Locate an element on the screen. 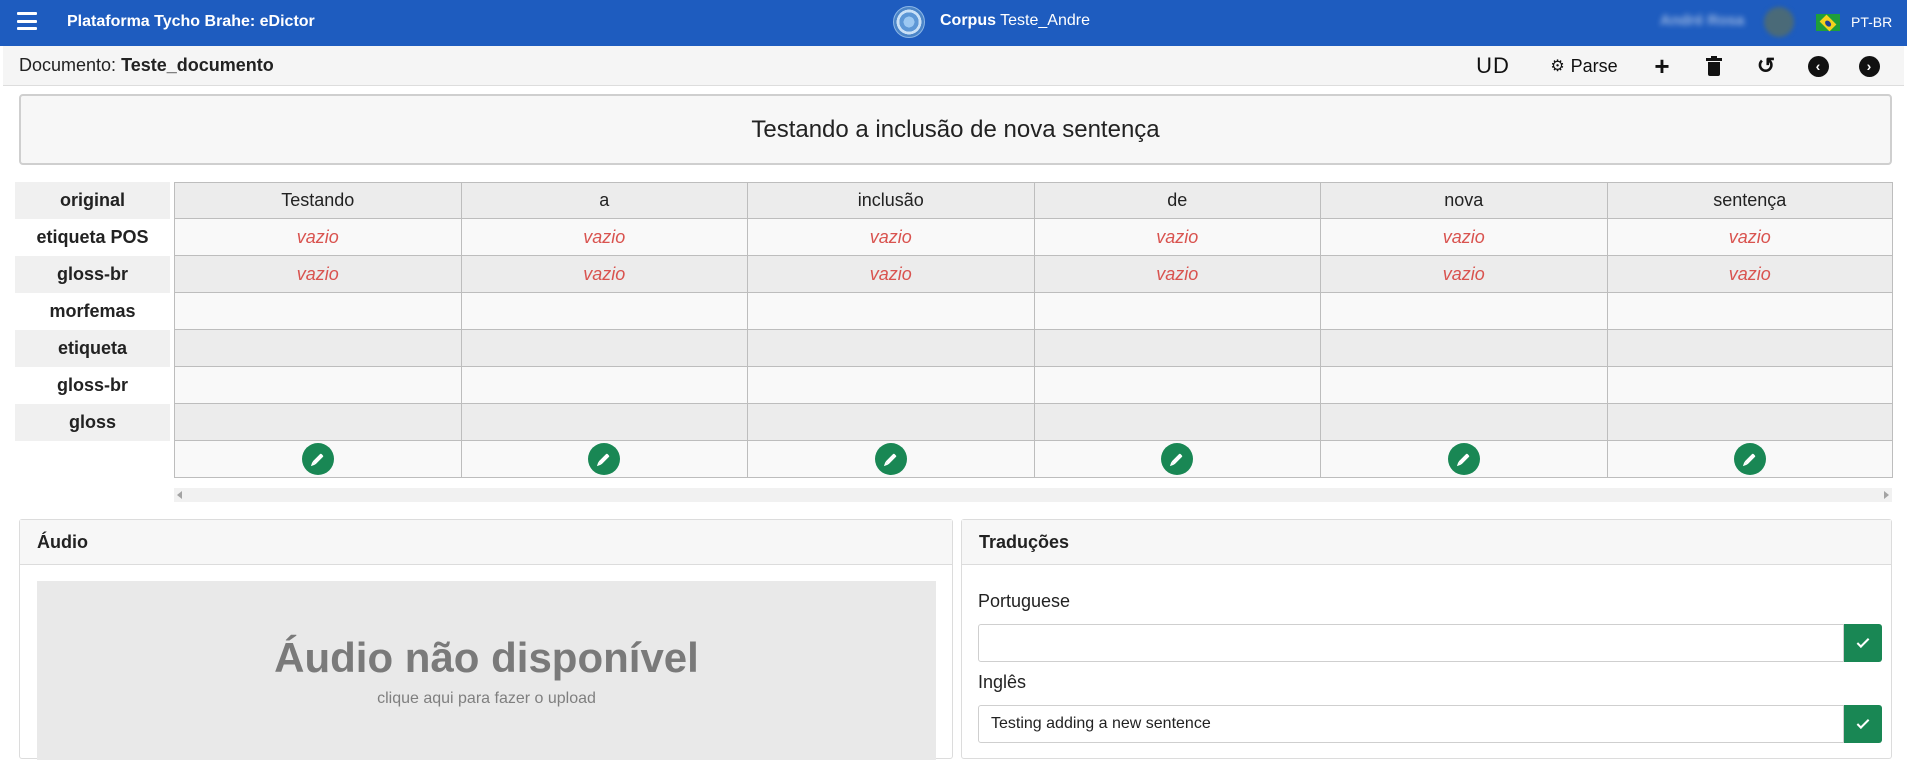  next-sentence-button: › is located at coordinates (1869, 66).